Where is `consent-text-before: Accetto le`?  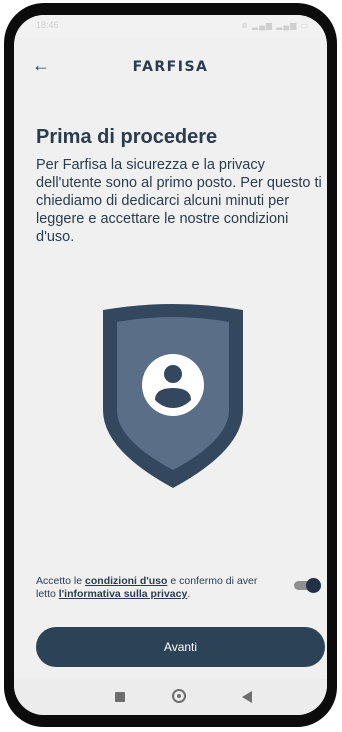
consent-text-before: Accetto le is located at coordinates (61, 581).